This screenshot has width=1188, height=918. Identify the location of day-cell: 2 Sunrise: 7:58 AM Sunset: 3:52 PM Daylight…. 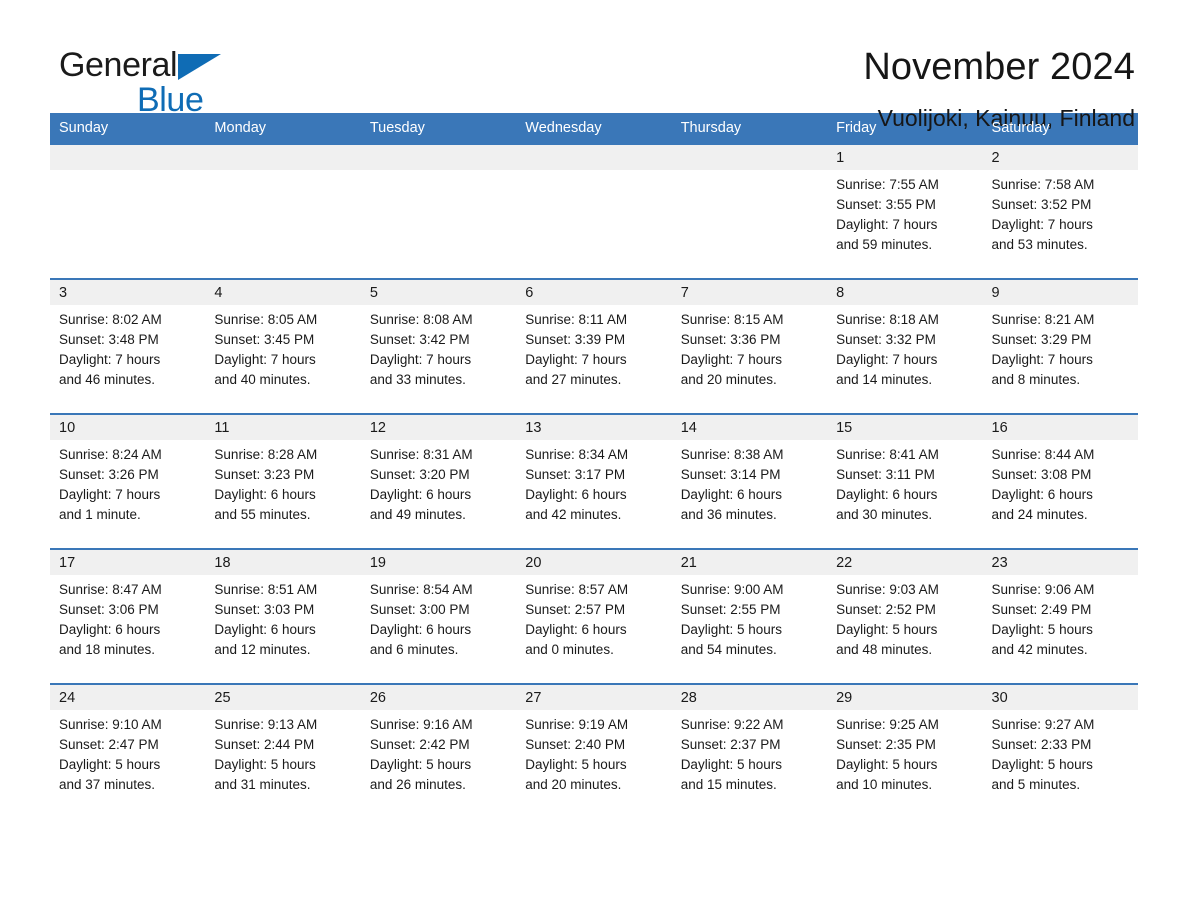
(1060, 212).